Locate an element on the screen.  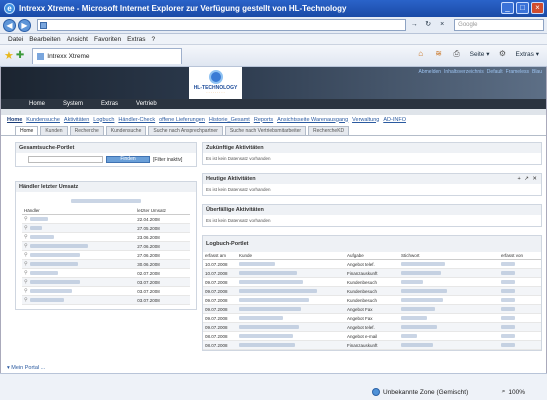
nav-home: Home is located at coordinates (37, 104).